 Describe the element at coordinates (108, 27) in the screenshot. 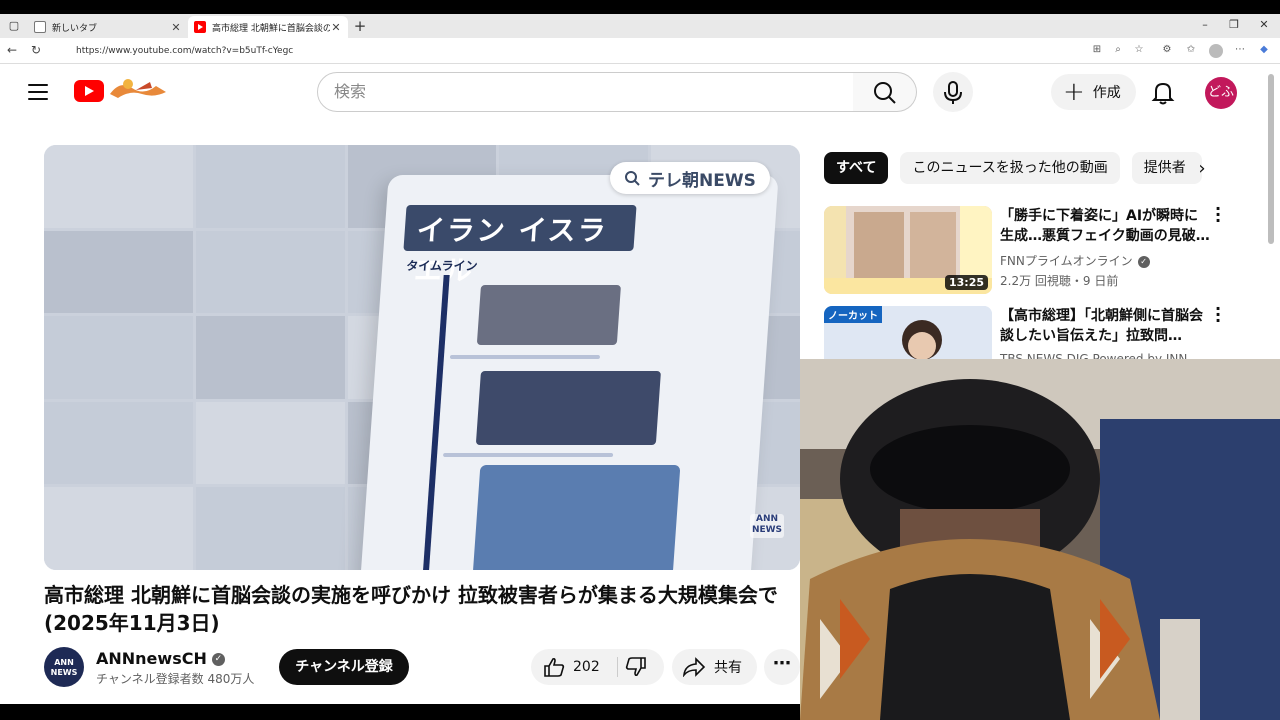

I see `browser-tab-newtab: 新しいタブ ✕` at that location.